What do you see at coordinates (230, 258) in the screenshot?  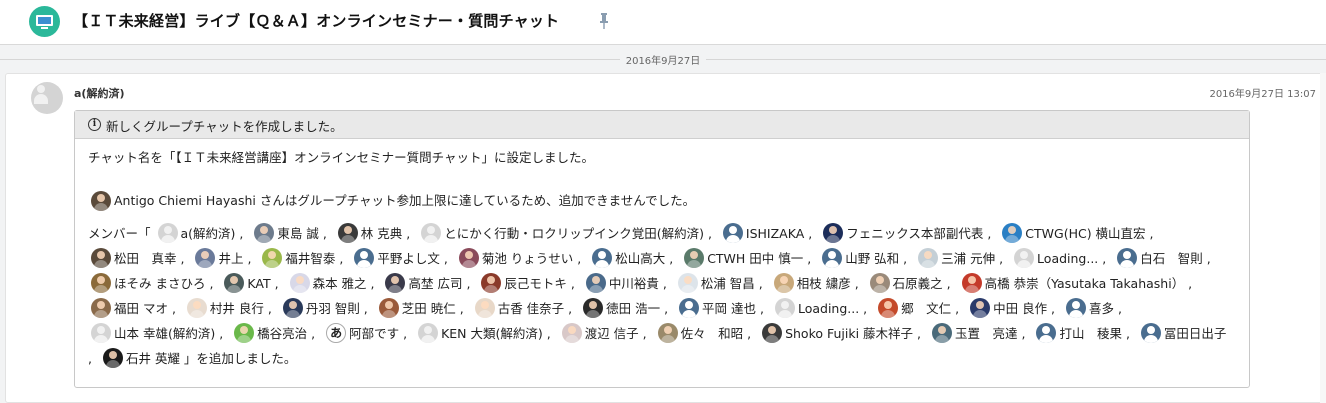 I see `member-name: 井上` at bounding box center [230, 258].